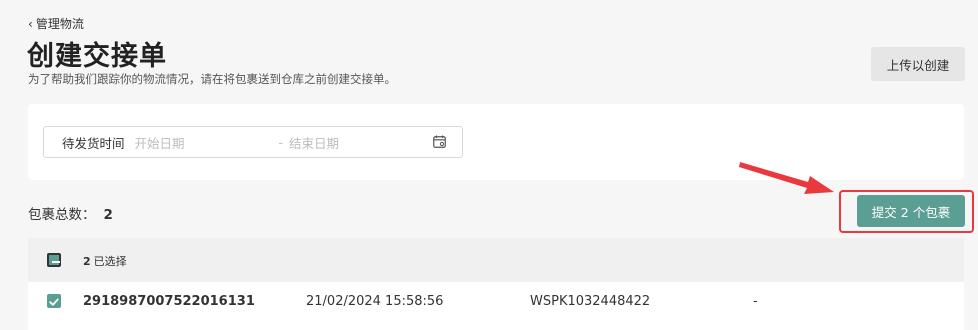 This screenshot has height=330, width=978. Describe the element at coordinates (200, 142) in the screenshot. I see `start-date-input: 开始日期` at that location.